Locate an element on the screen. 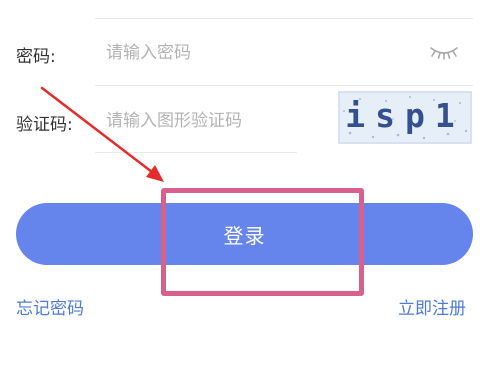 The width and height of the screenshot is (499, 369). captcha-image: isp1 is located at coordinates (405, 117).